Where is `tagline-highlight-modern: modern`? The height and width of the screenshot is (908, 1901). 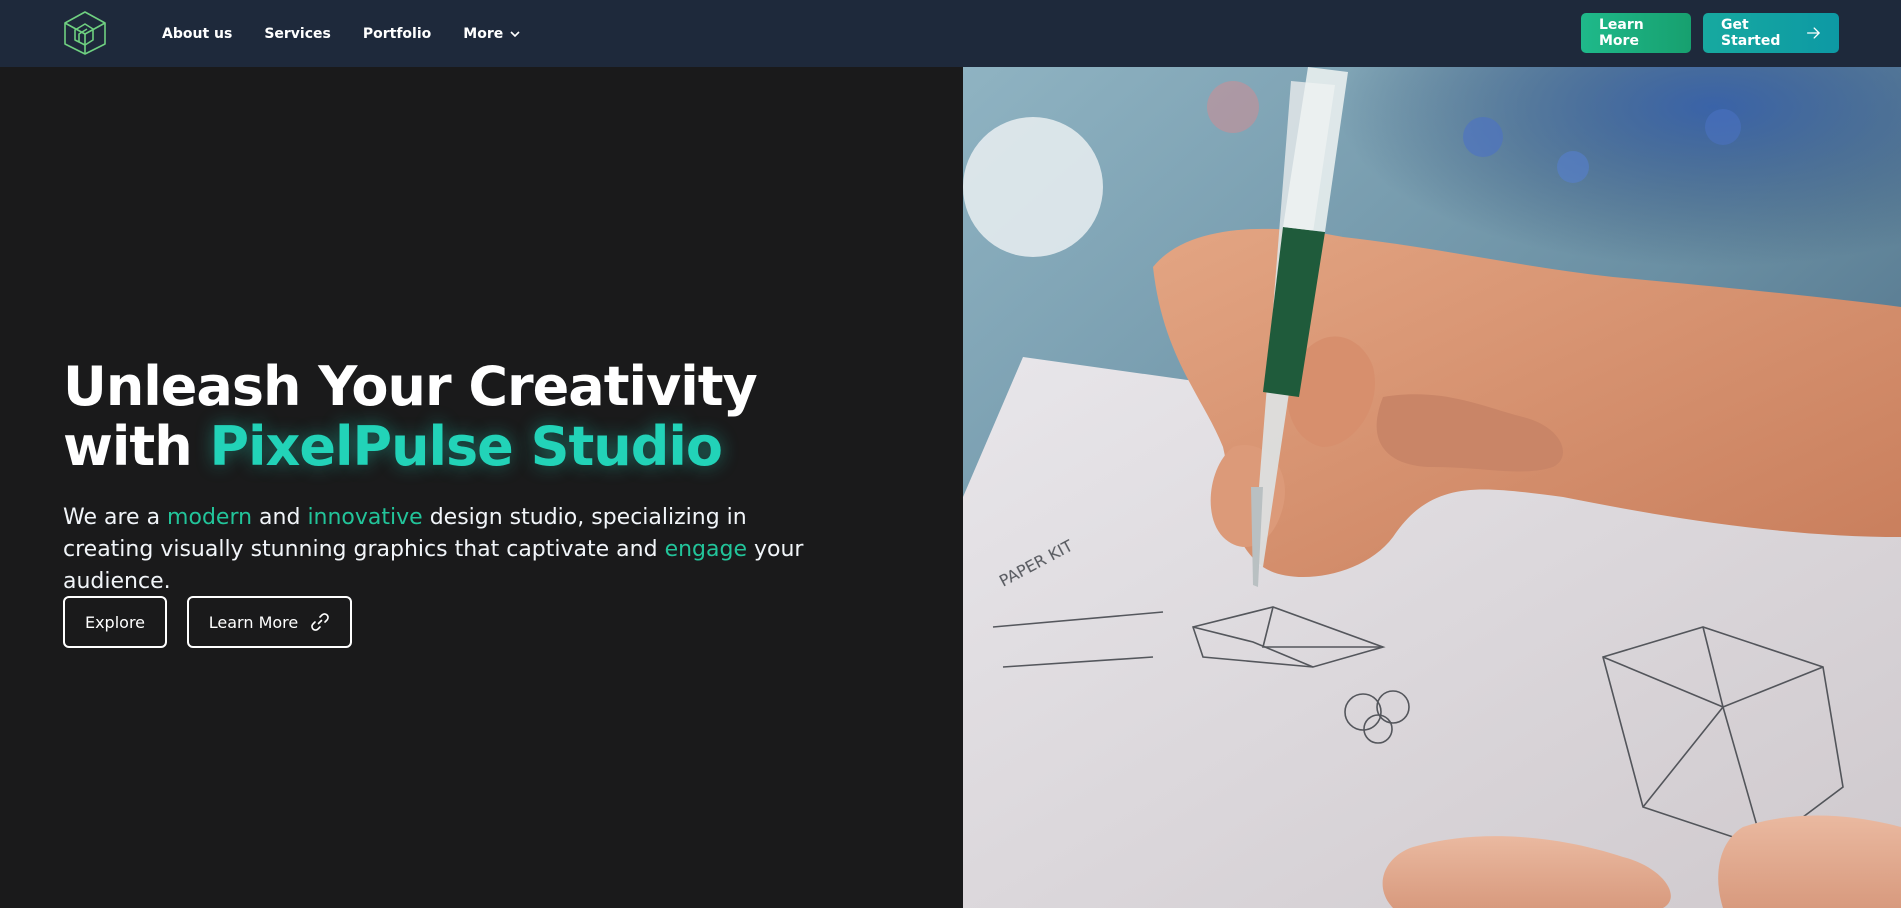
tagline-highlight-modern: modern is located at coordinates (210, 517).